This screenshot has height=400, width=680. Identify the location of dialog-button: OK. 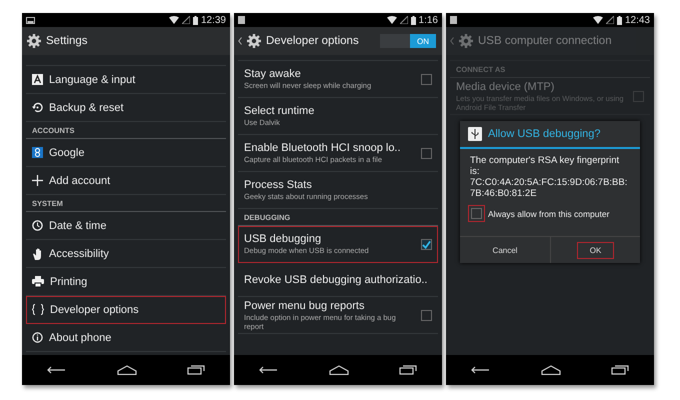
(595, 250).